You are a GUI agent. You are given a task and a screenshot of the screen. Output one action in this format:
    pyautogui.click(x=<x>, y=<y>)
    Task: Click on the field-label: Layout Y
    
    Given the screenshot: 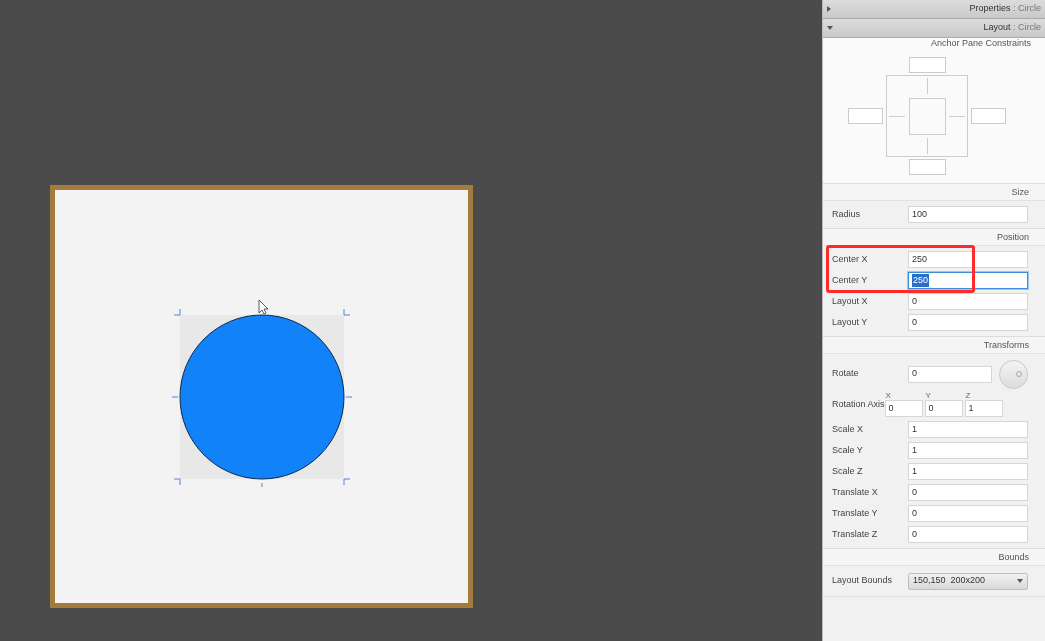 What is the action you would take?
    pyautogui.click(x=850, y=322)
    